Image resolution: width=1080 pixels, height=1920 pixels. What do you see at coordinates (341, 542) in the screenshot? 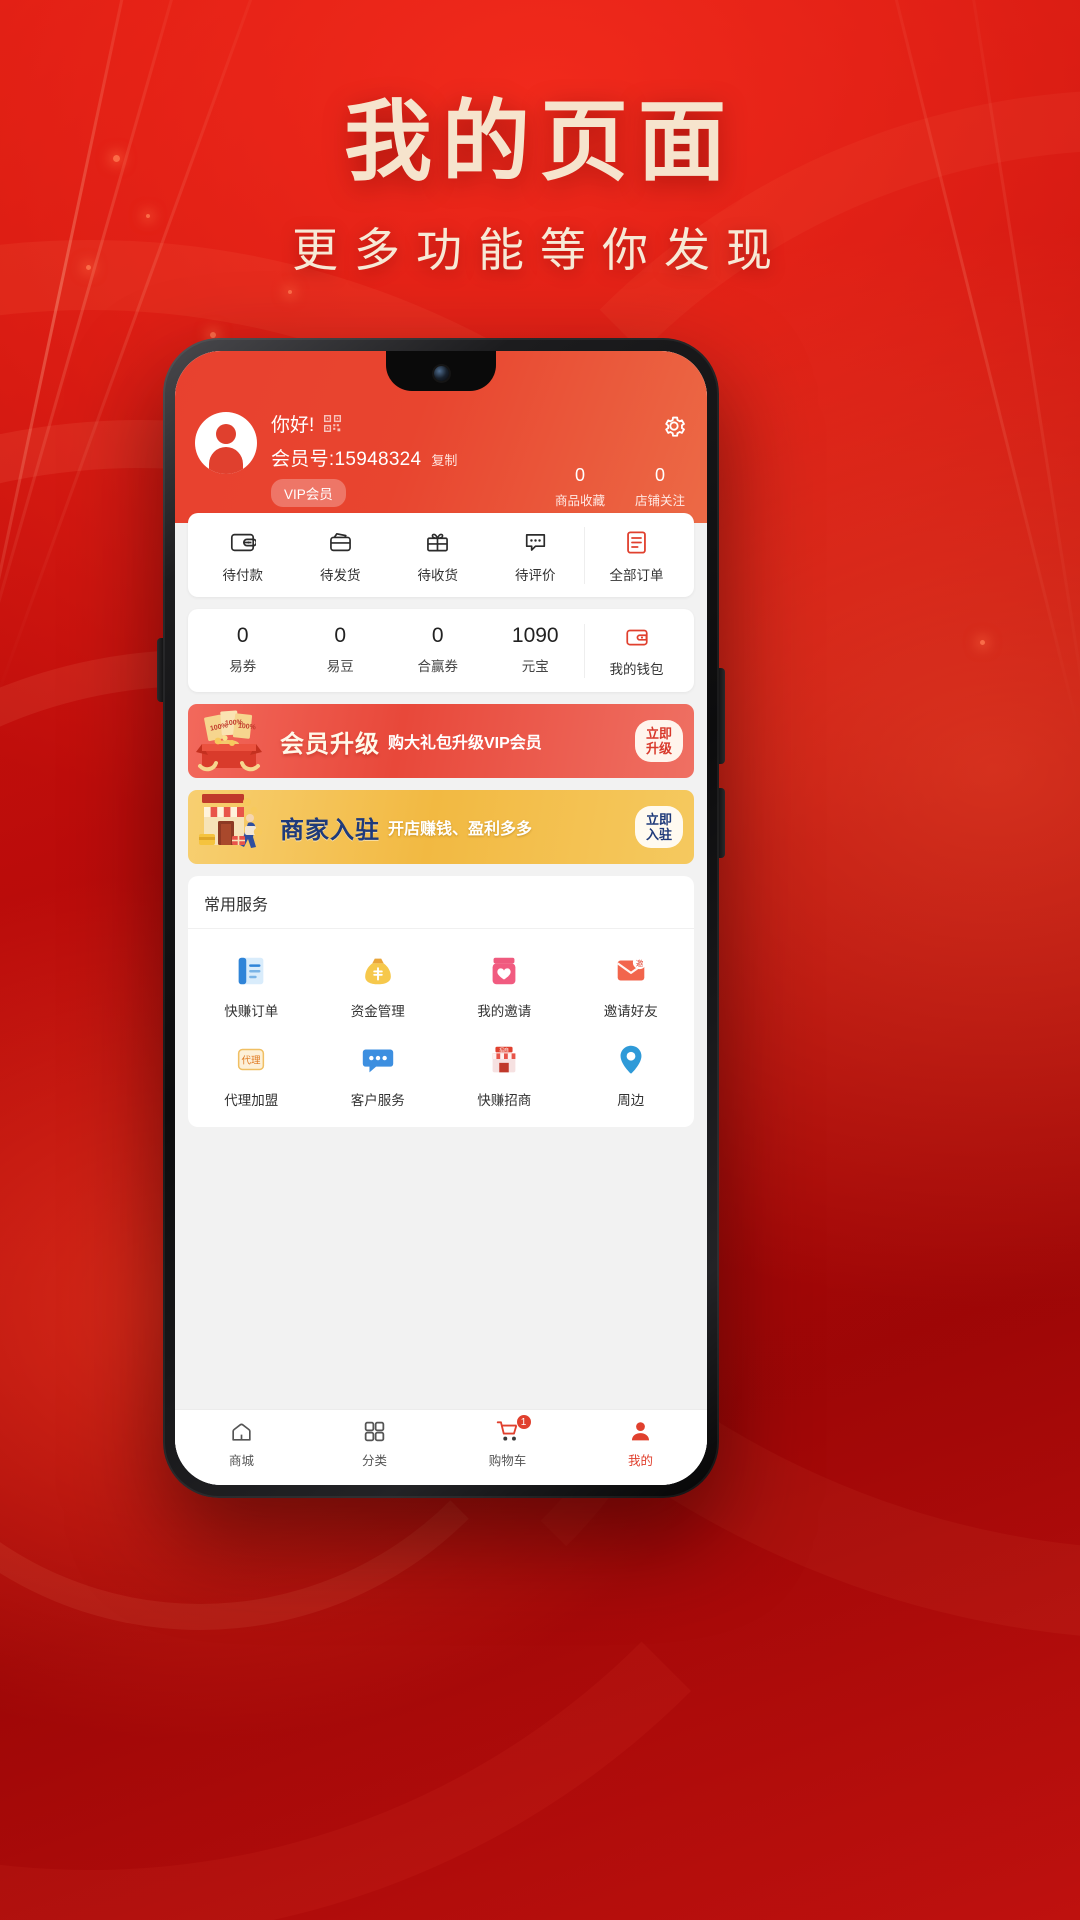
I see `box-icon` at bounding box center [341, 542].